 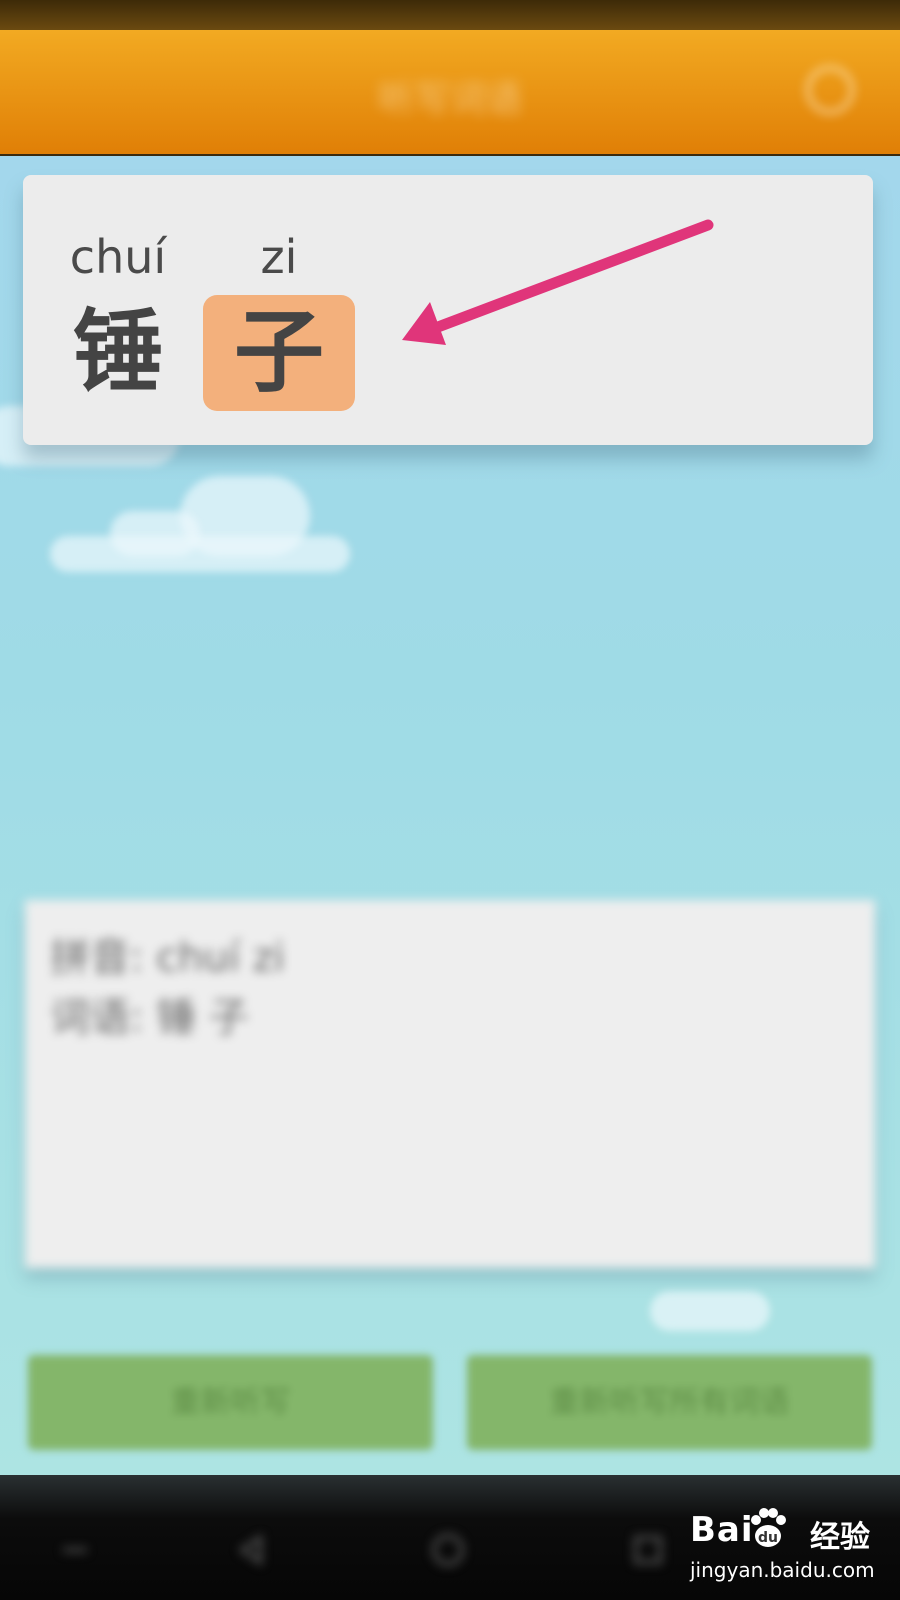 I want to click on info-word: 词语: 锤 子, so click(x=149, y=1018).